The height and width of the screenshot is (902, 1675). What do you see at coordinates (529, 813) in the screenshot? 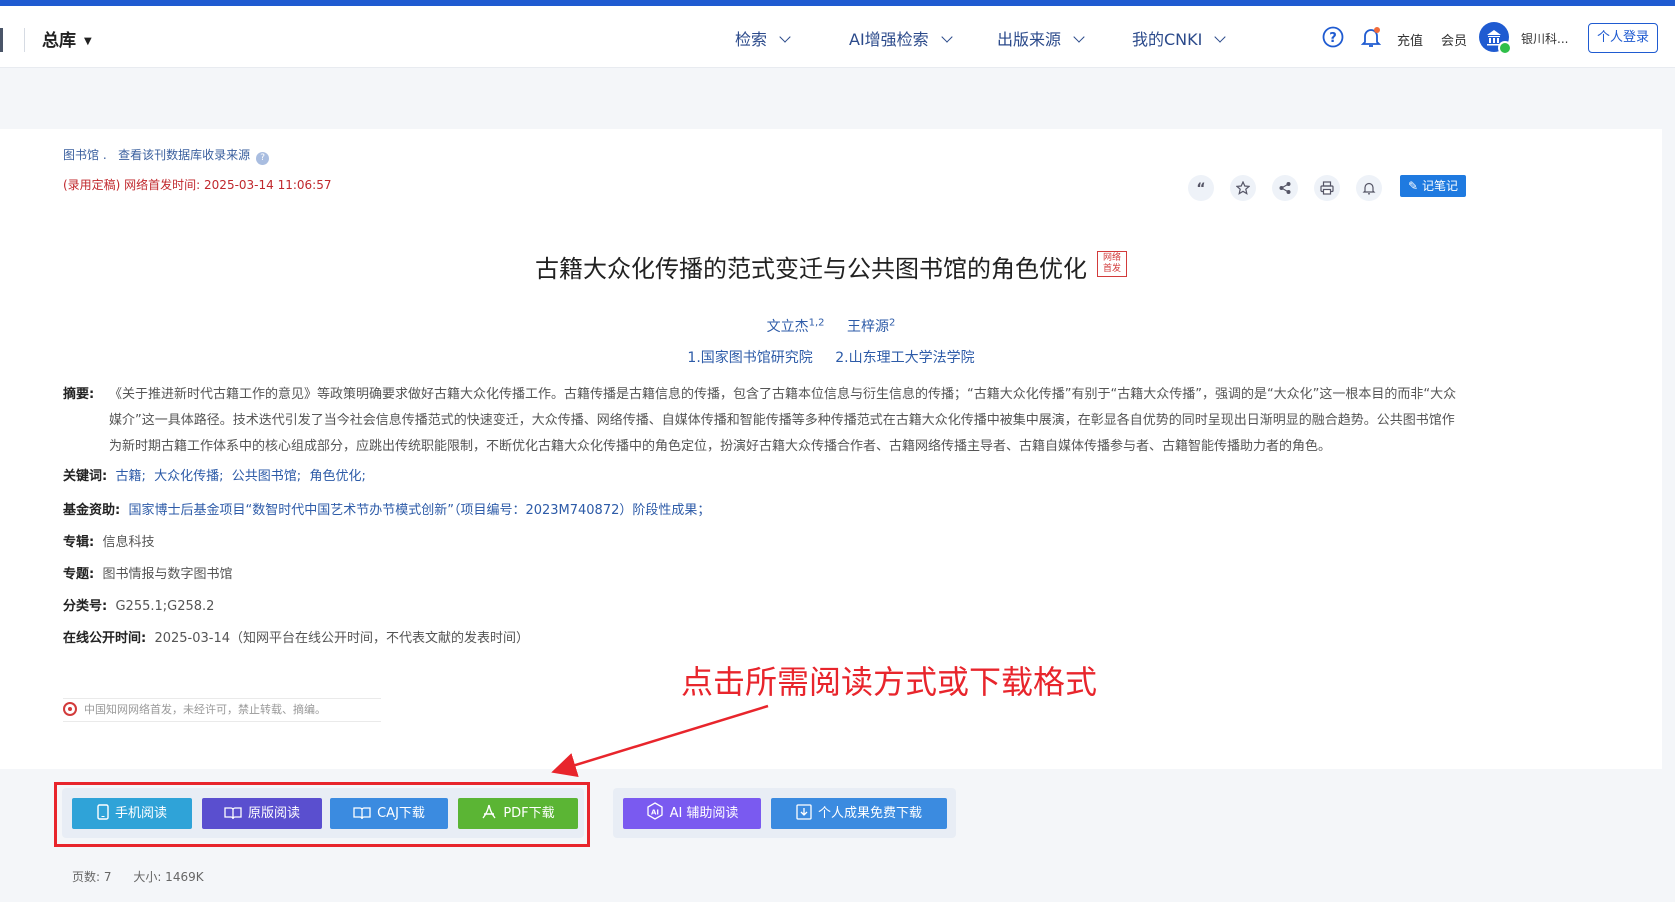
I see `pdf-download-label: PDF下载` at bounding box center [529, 813].